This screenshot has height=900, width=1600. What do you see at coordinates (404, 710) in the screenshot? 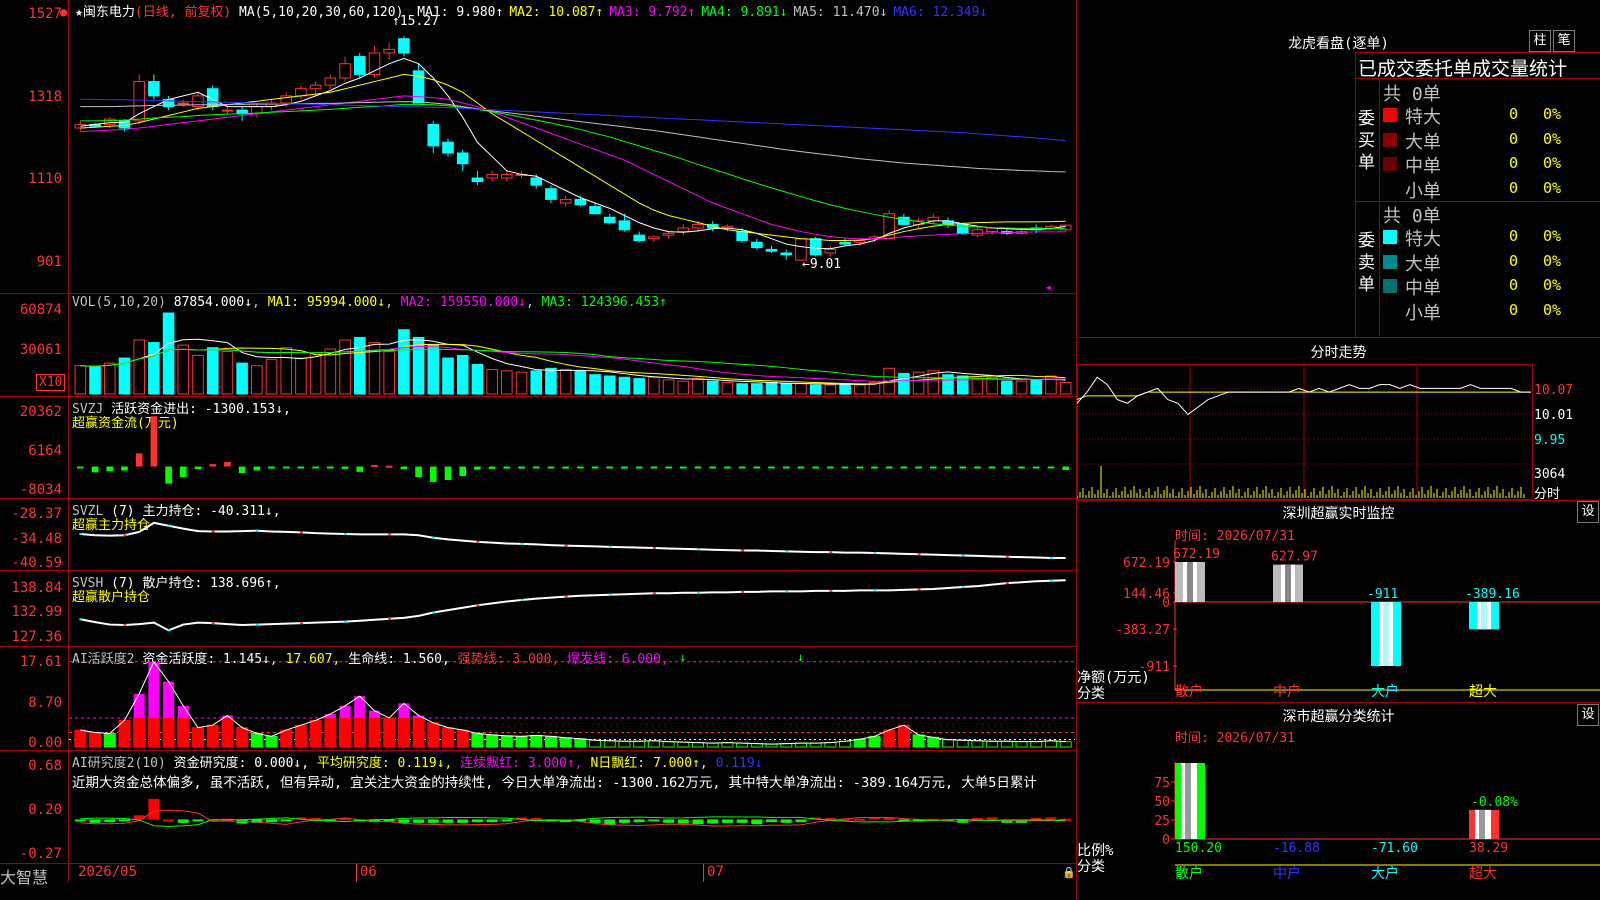
I see `activity-burst-bar` at bounding box center [404, 710].